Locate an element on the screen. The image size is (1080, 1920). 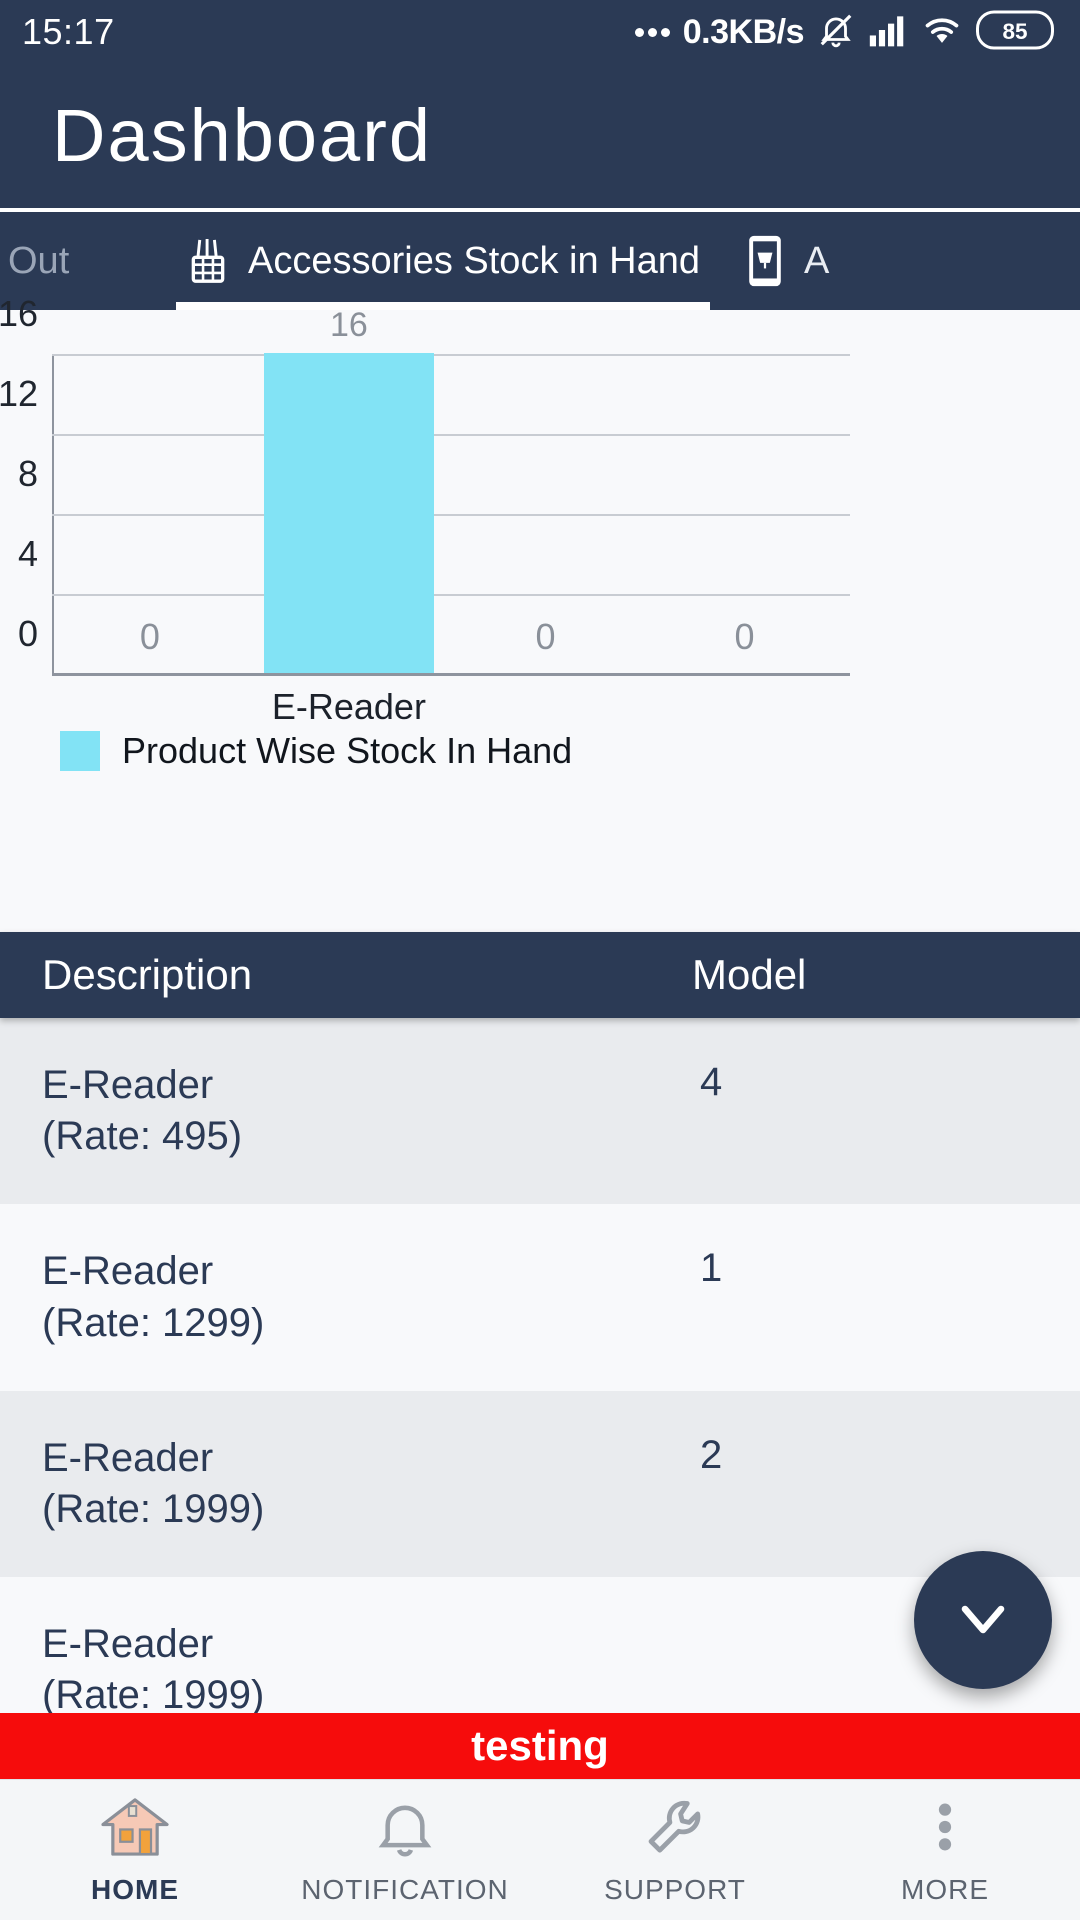
nav-item-notification: NOTIFICATION is located at coordinates (405, 1850).